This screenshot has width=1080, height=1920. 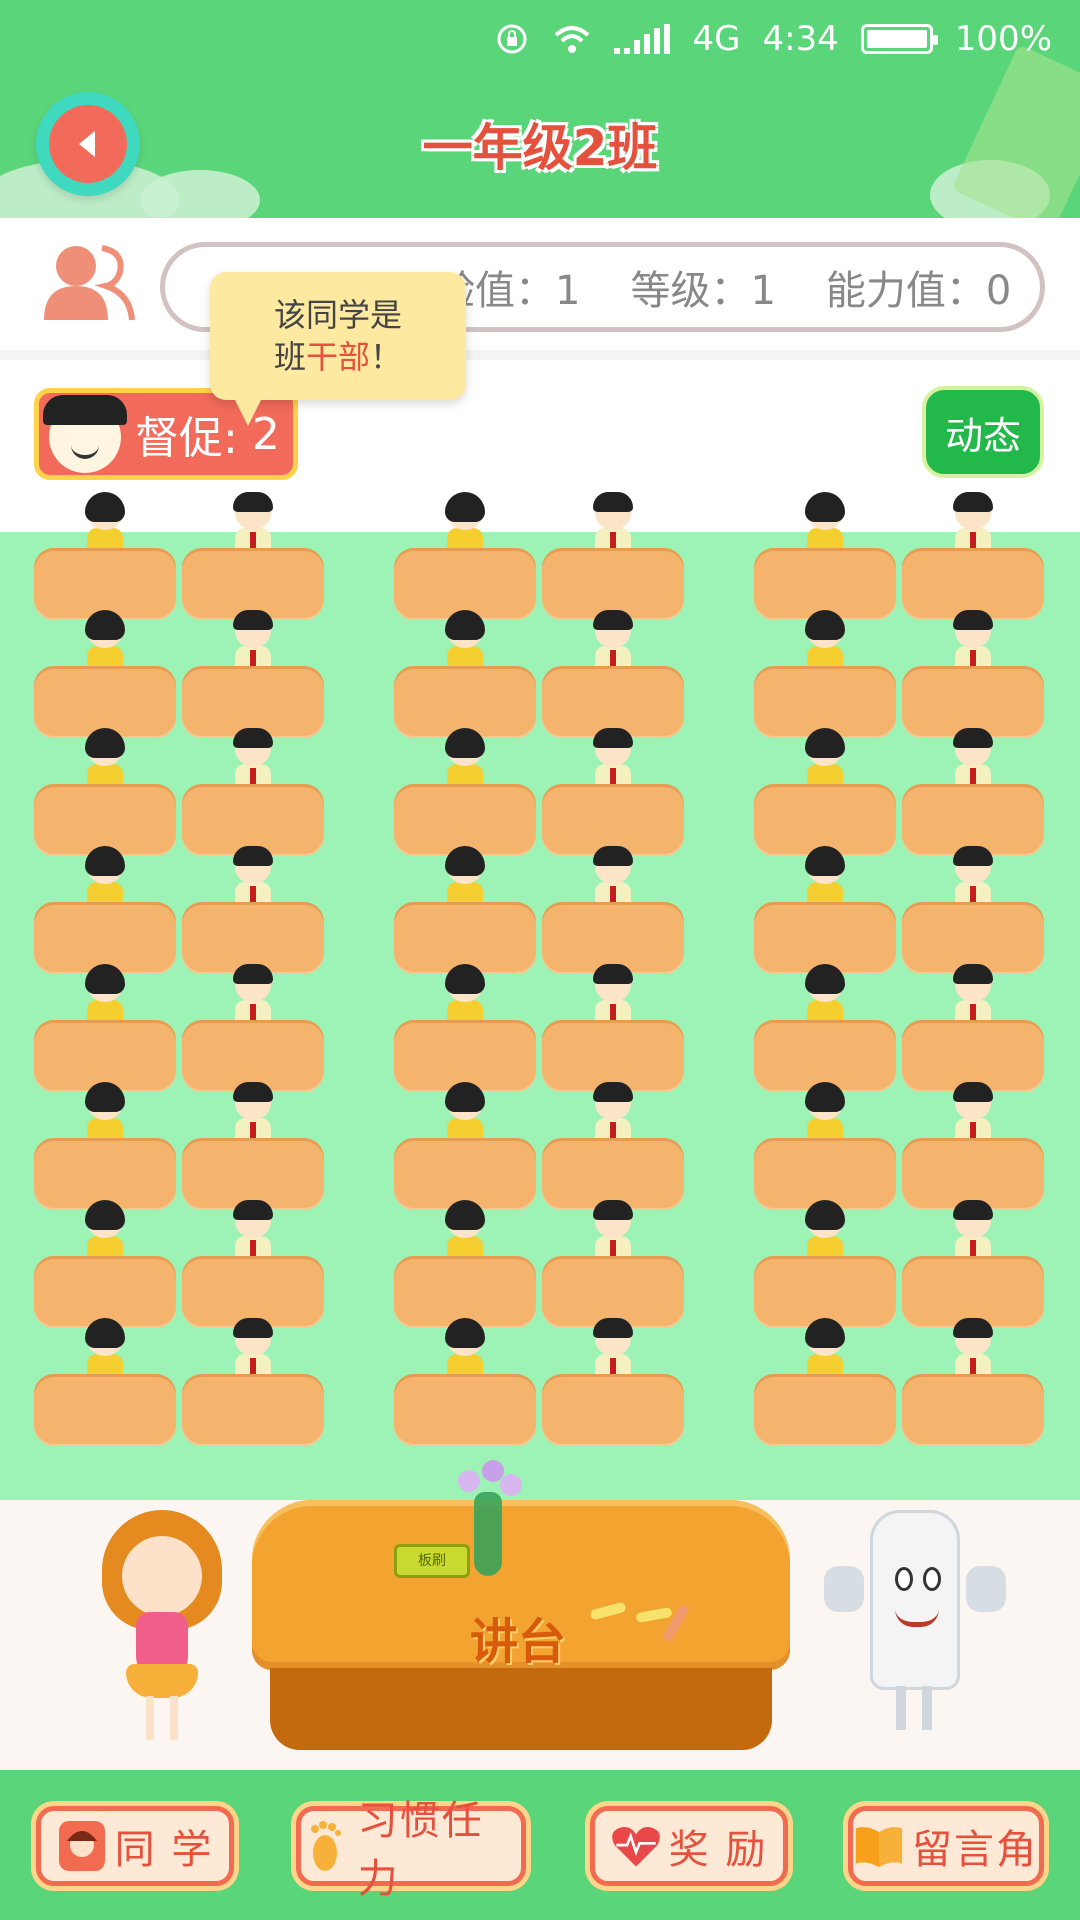 What do you see at coordinates (186, 438) in the screenshot?
I see `urge-label: 督促:` at bounding box center [186, 438].